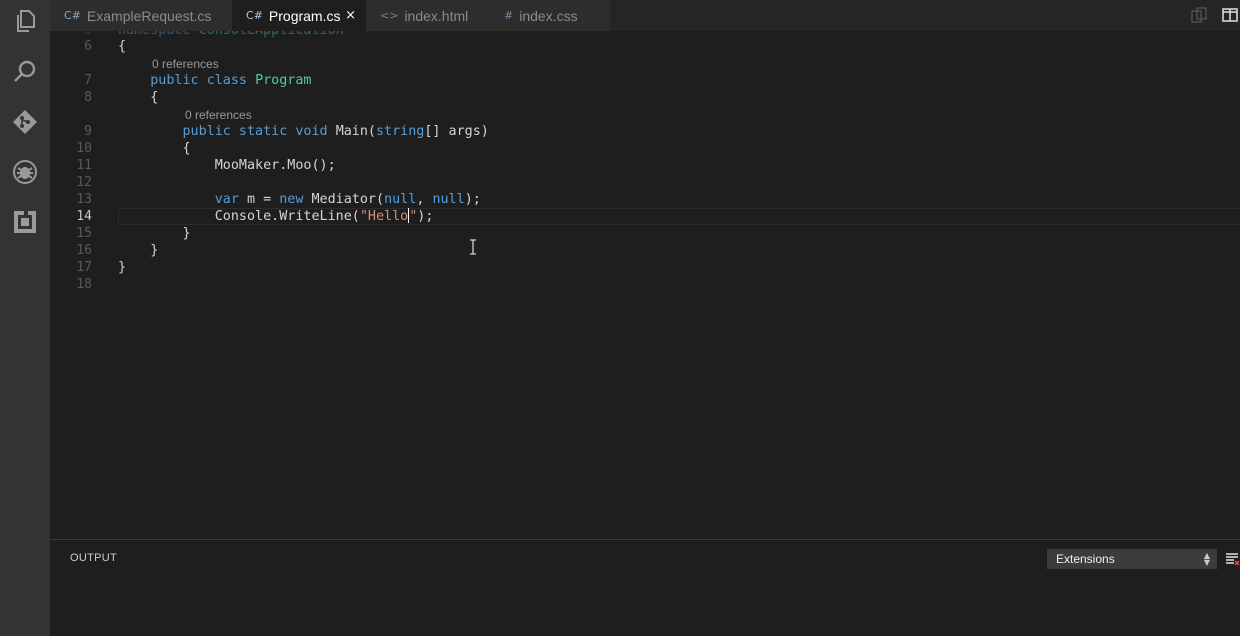 This screenshot has height=636, width=1240. I want to click on line-number: 14, so click(84, 216).